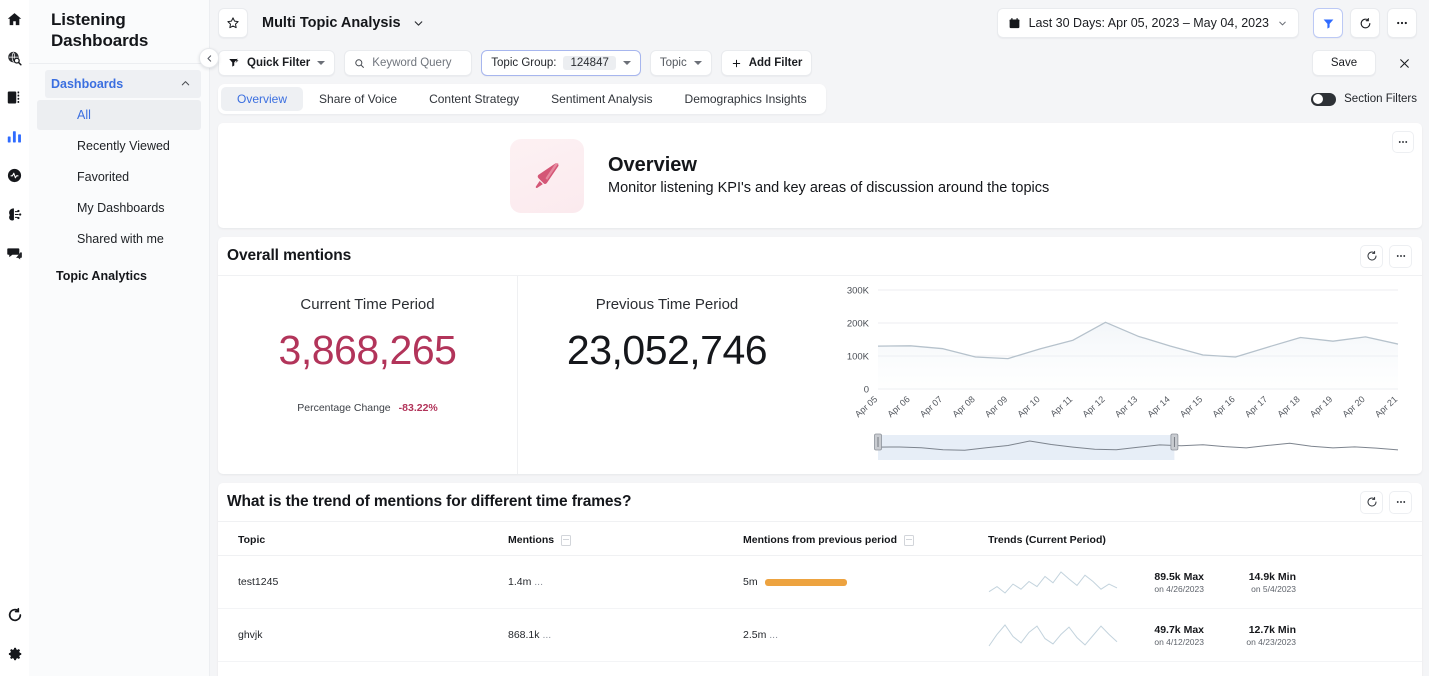 Image resolution: width=1429 pixels, height=676 pixels. What do you see at coordinates (1317, 99) in the screenshot?
I see `toggle-knob` at bounding box center [1317, 99].